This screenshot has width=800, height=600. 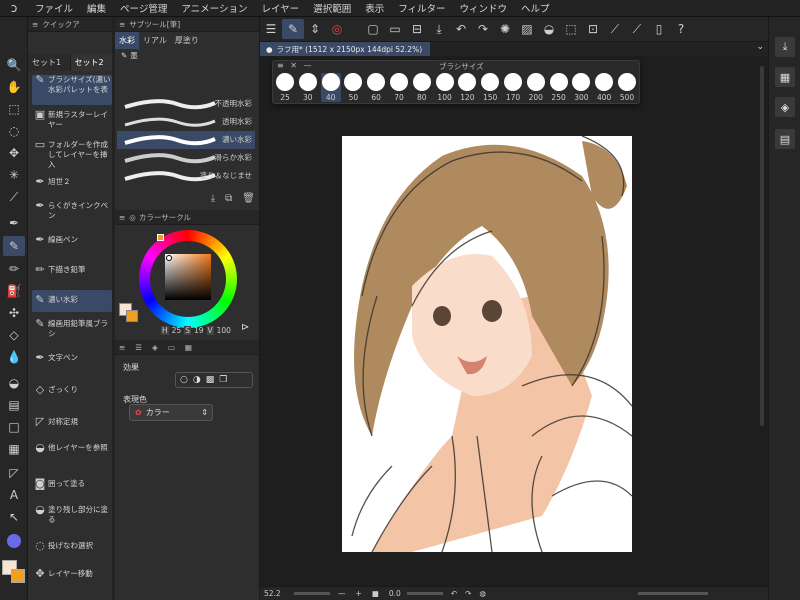 What do you see at coordinates (72, 575) in the screenshot?
I see `quick-item-layer-move: ✥ レイヤー移動` at bounding box center [72, 575].